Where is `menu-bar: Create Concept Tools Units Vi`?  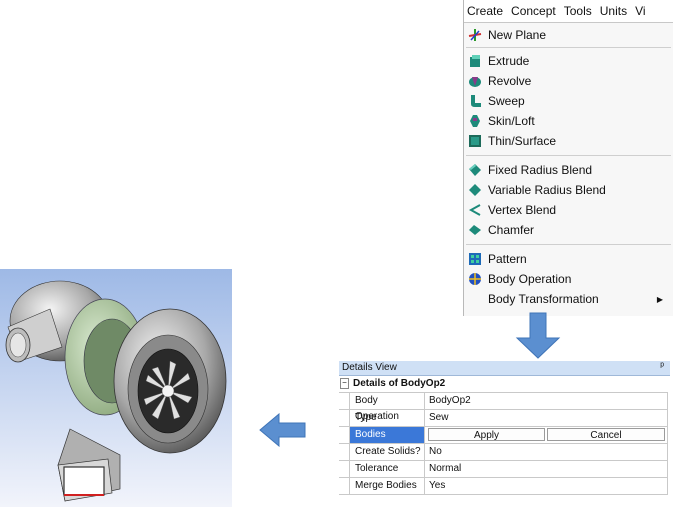 menu-bar: Create Concept Tools Units Vi is located at coordinates (568, 11).